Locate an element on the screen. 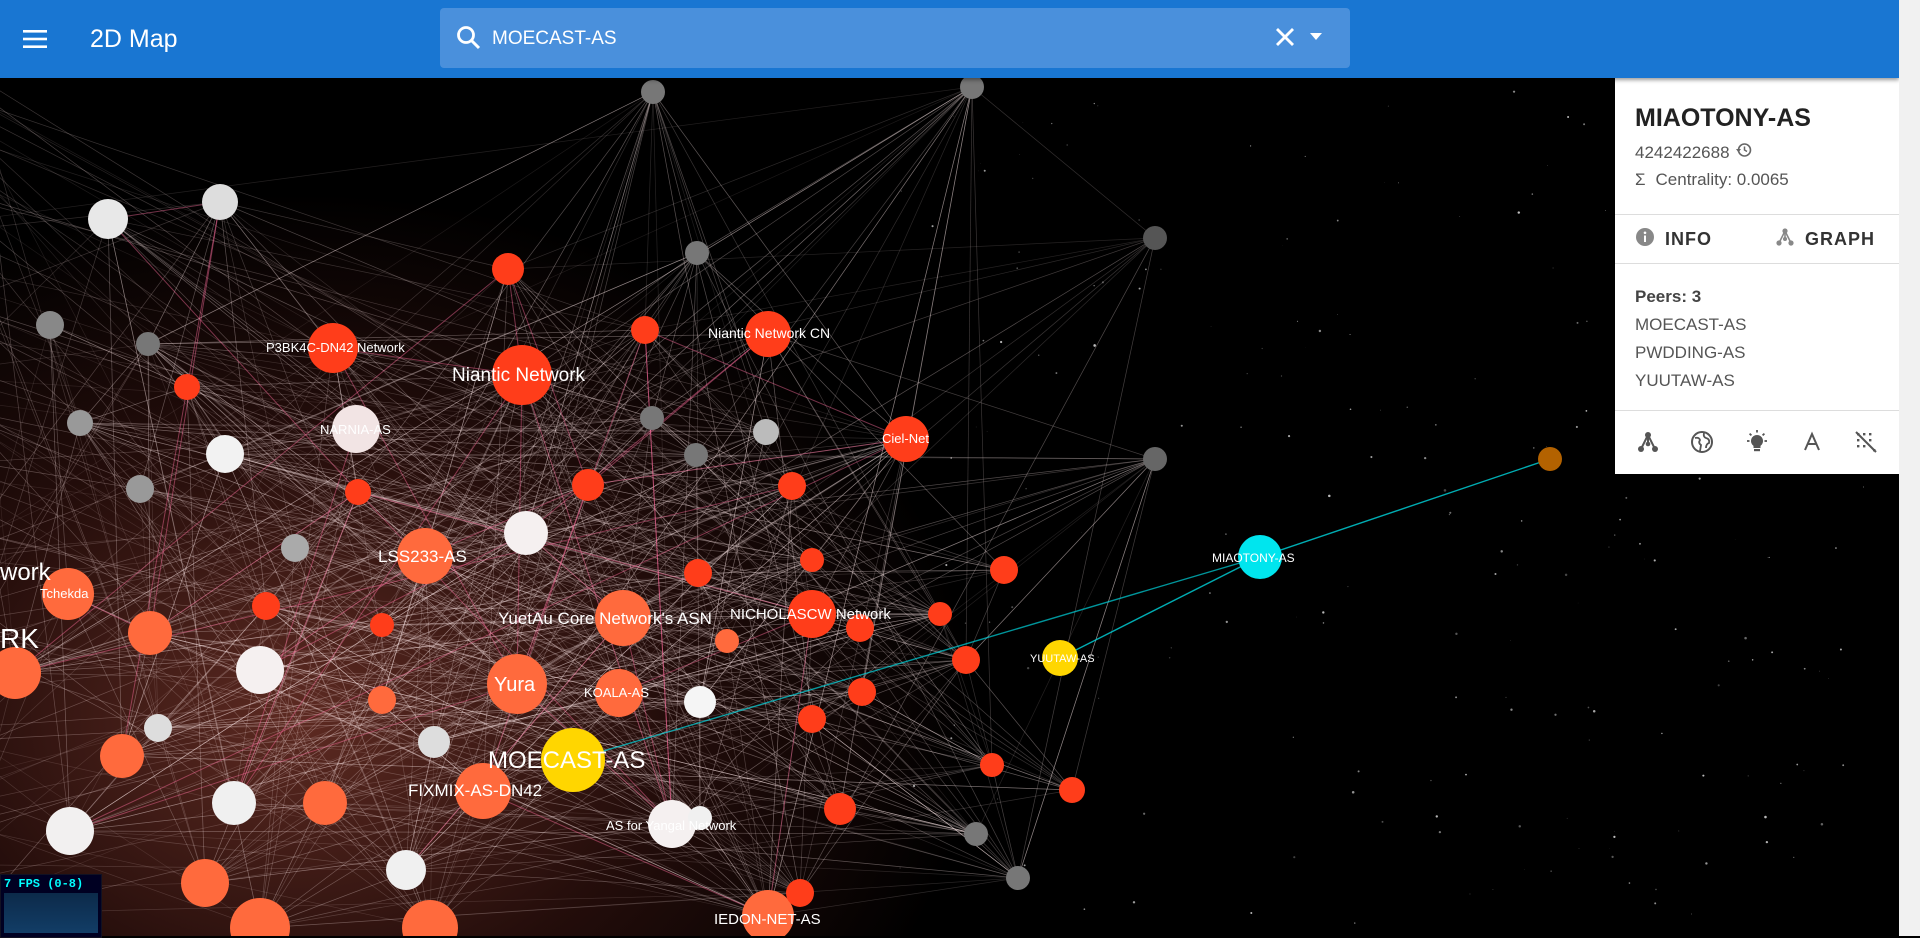 Image resolution: width=1920 pixels, height=938 pixels. node-sterde is located at coordinates (20, 673).